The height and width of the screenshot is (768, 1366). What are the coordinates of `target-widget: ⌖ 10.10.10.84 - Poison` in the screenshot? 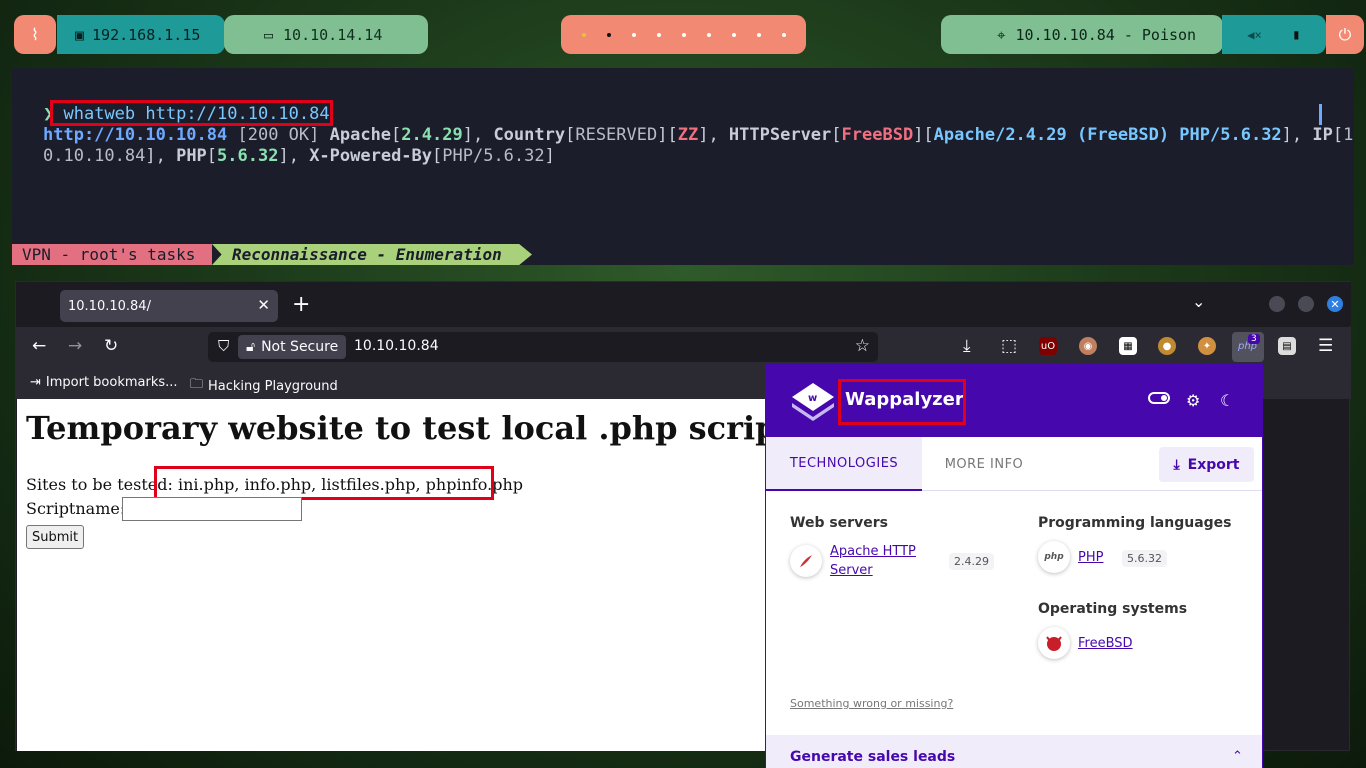 It's located at (1082, 34).